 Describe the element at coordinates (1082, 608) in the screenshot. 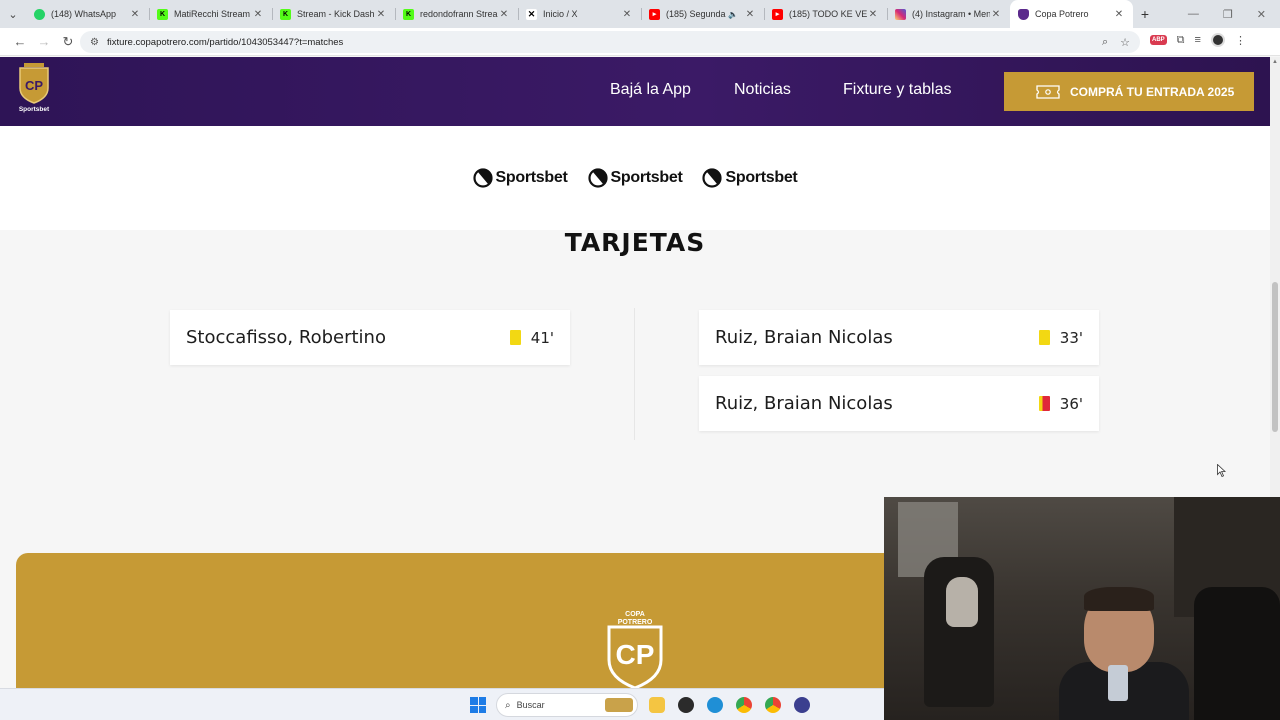

I see `webcam-overlay` at that location.